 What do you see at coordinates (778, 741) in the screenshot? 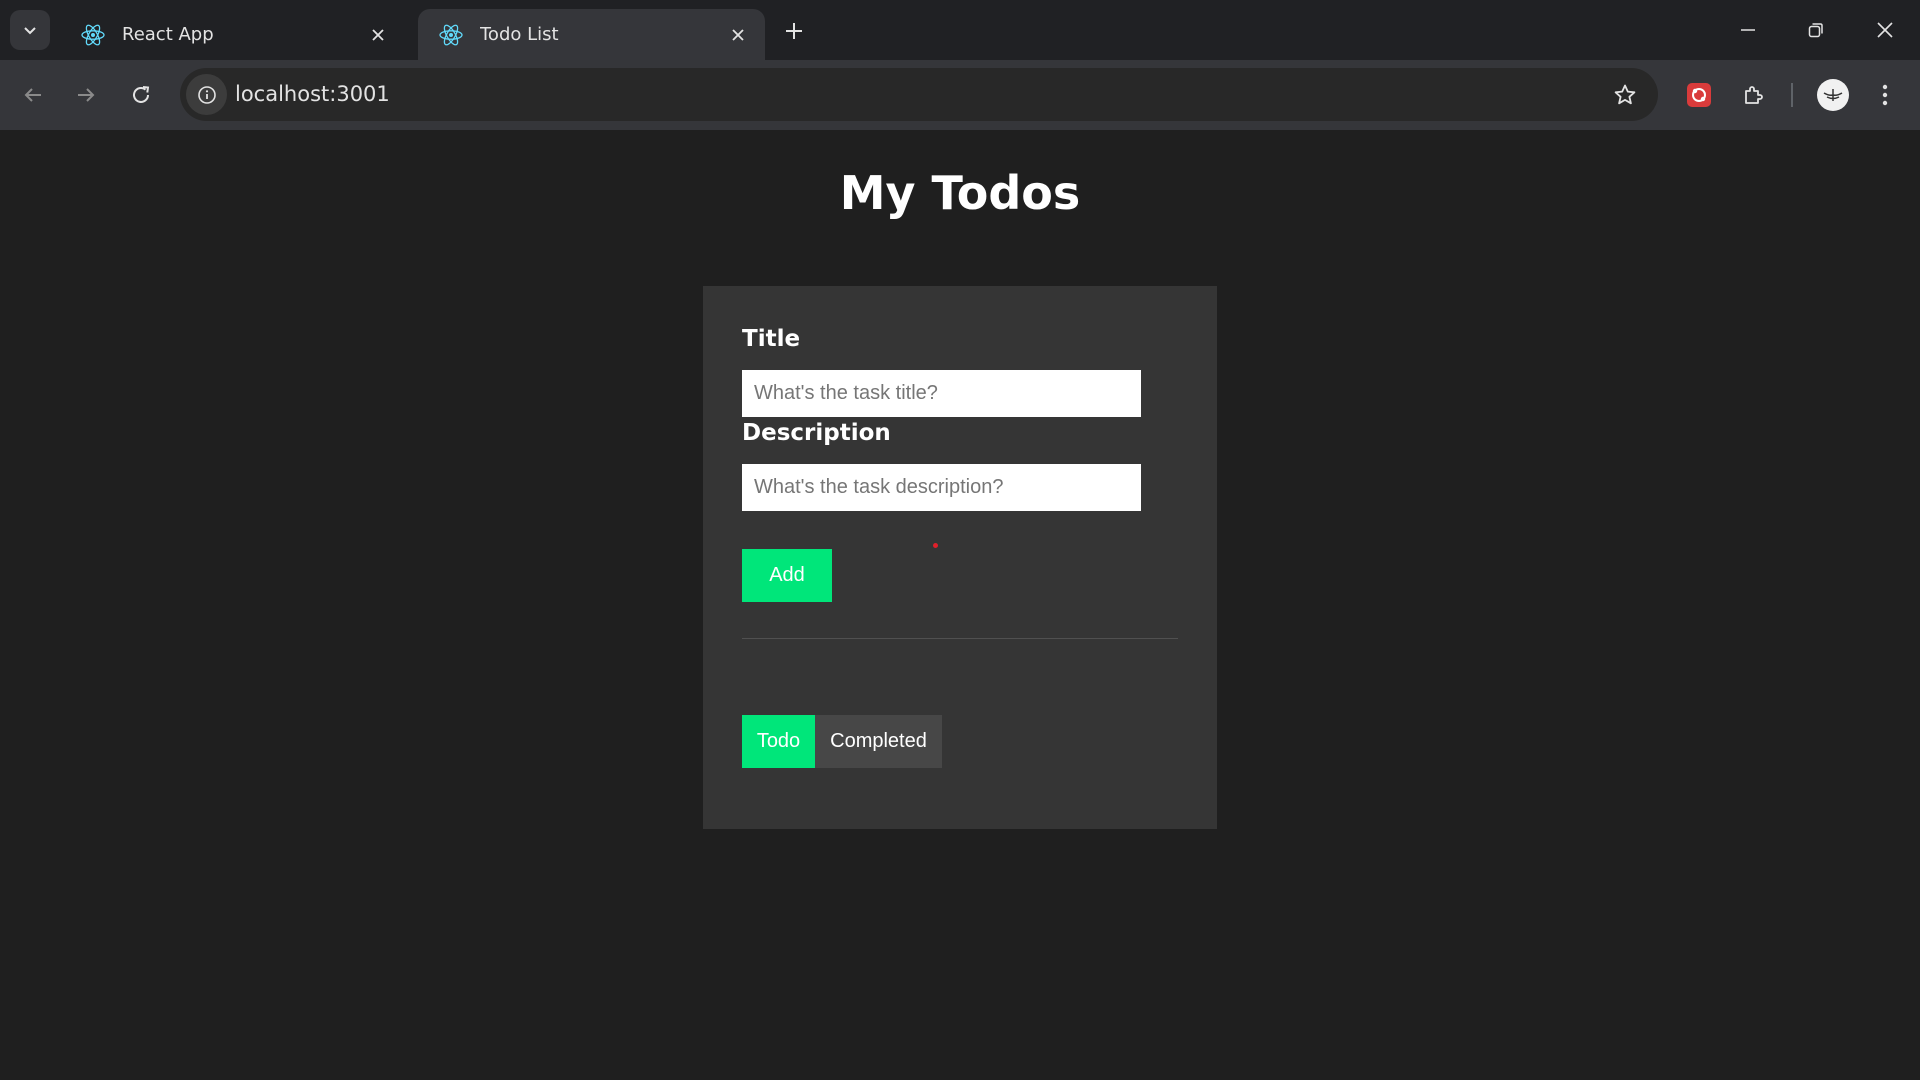
I see `todo-filter-button: Todo` at bounding box center [778, 741].